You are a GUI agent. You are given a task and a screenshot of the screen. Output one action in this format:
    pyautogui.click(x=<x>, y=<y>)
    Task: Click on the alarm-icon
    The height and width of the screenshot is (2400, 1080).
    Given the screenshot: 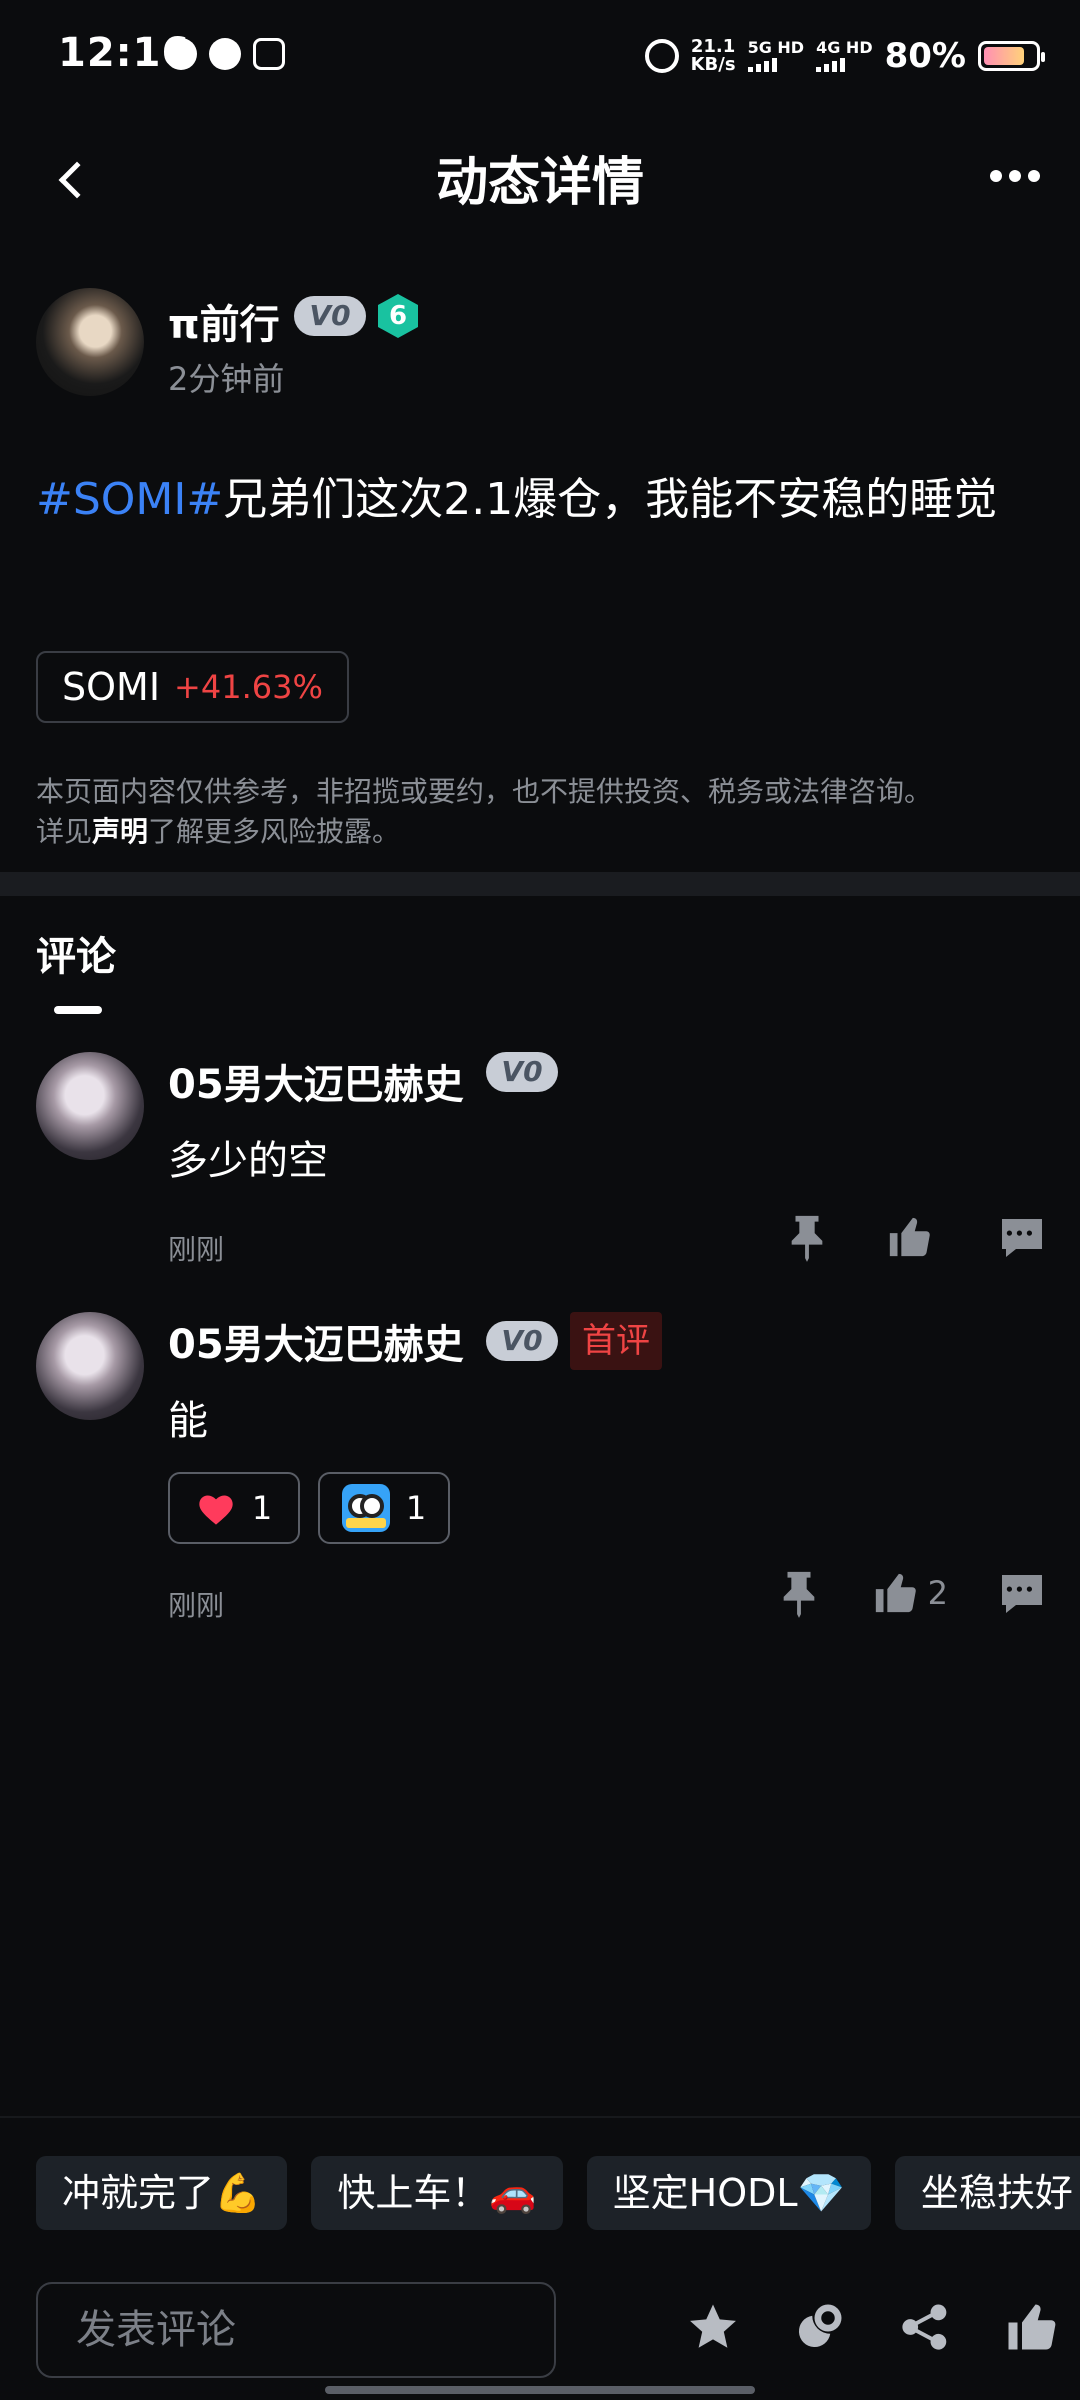 What is the action you would take?
    pyautogui.click(x=661, y=56)
    